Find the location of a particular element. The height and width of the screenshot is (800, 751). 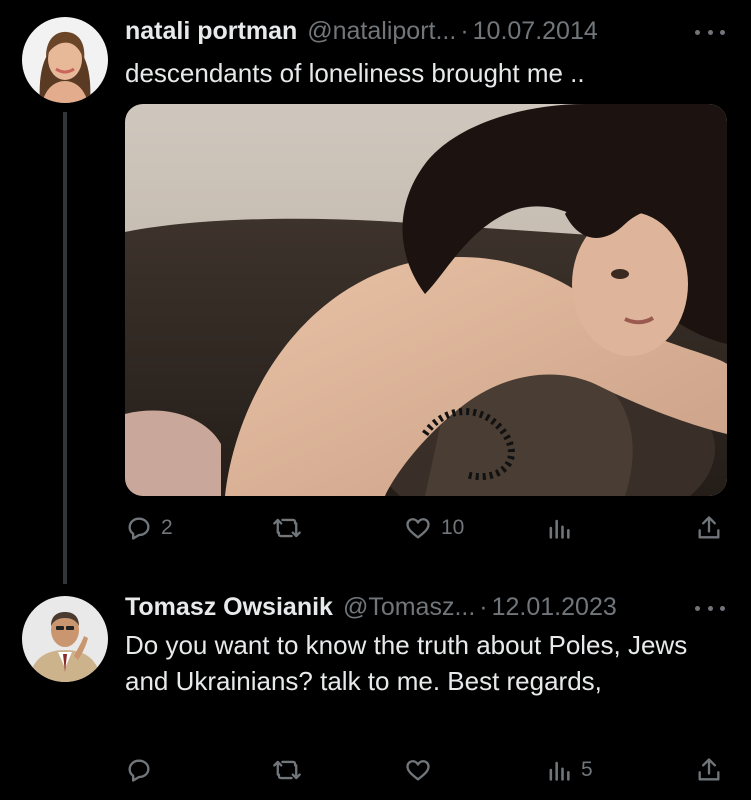

views-button: 5 is located at coordinates (569, 770).